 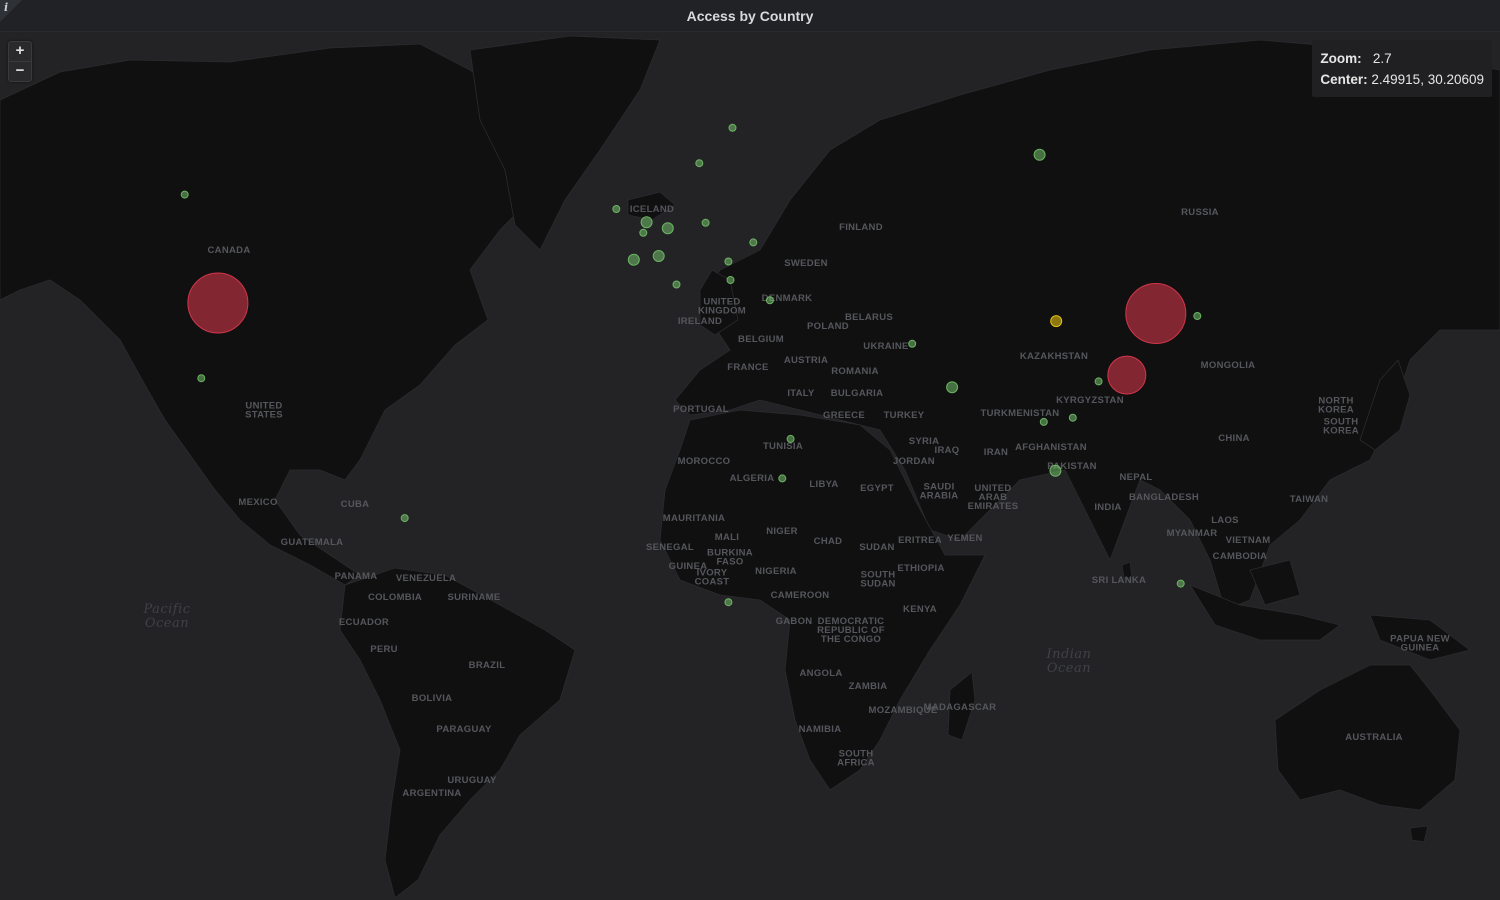 I want to click on country-label: UKRAINE, so click(x=885, y=346).